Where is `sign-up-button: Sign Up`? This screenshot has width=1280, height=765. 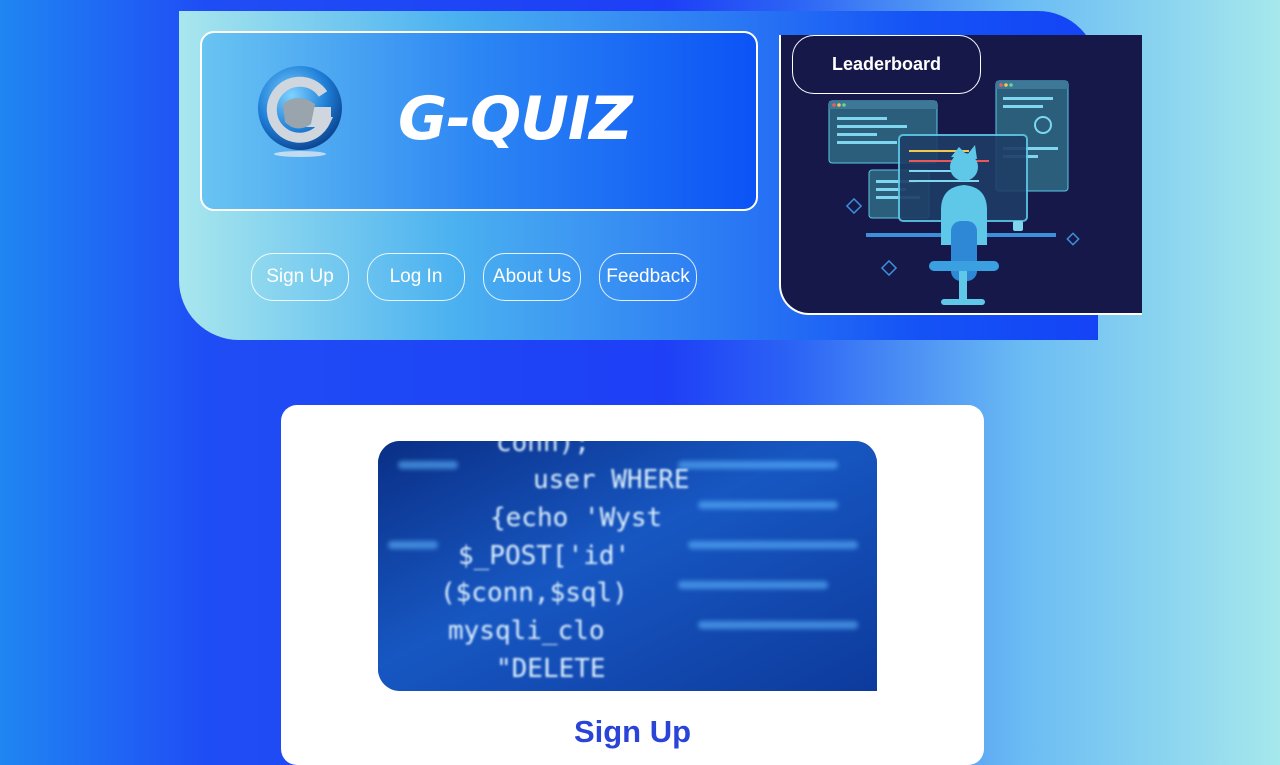
sign-up-button: Sign Up is located at coordinates (300, 277).